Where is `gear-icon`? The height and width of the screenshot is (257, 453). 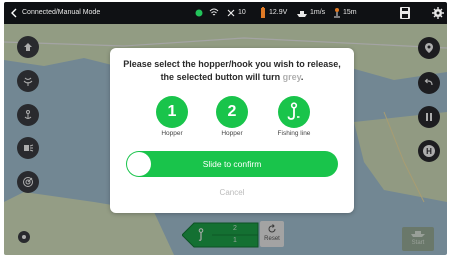 gear-icon is located at coordinates (438, 13).